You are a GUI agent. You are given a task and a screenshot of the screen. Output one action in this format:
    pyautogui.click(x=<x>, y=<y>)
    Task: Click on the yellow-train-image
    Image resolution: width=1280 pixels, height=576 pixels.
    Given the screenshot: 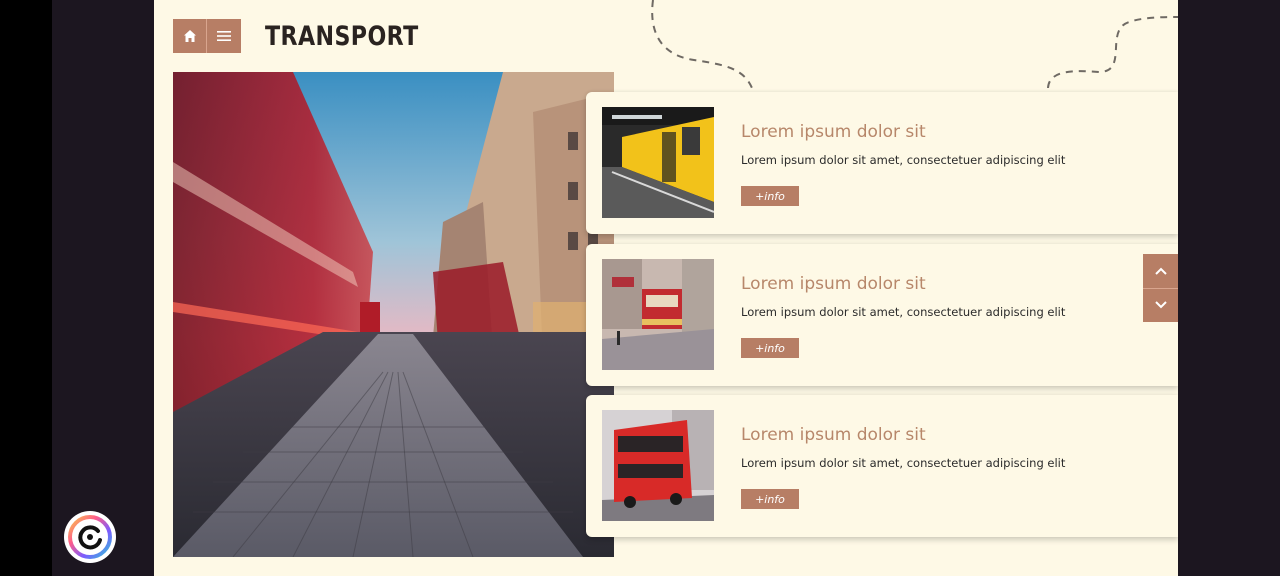 What is the action you would take?
    pyautogui.click(x=658, y=162)
    